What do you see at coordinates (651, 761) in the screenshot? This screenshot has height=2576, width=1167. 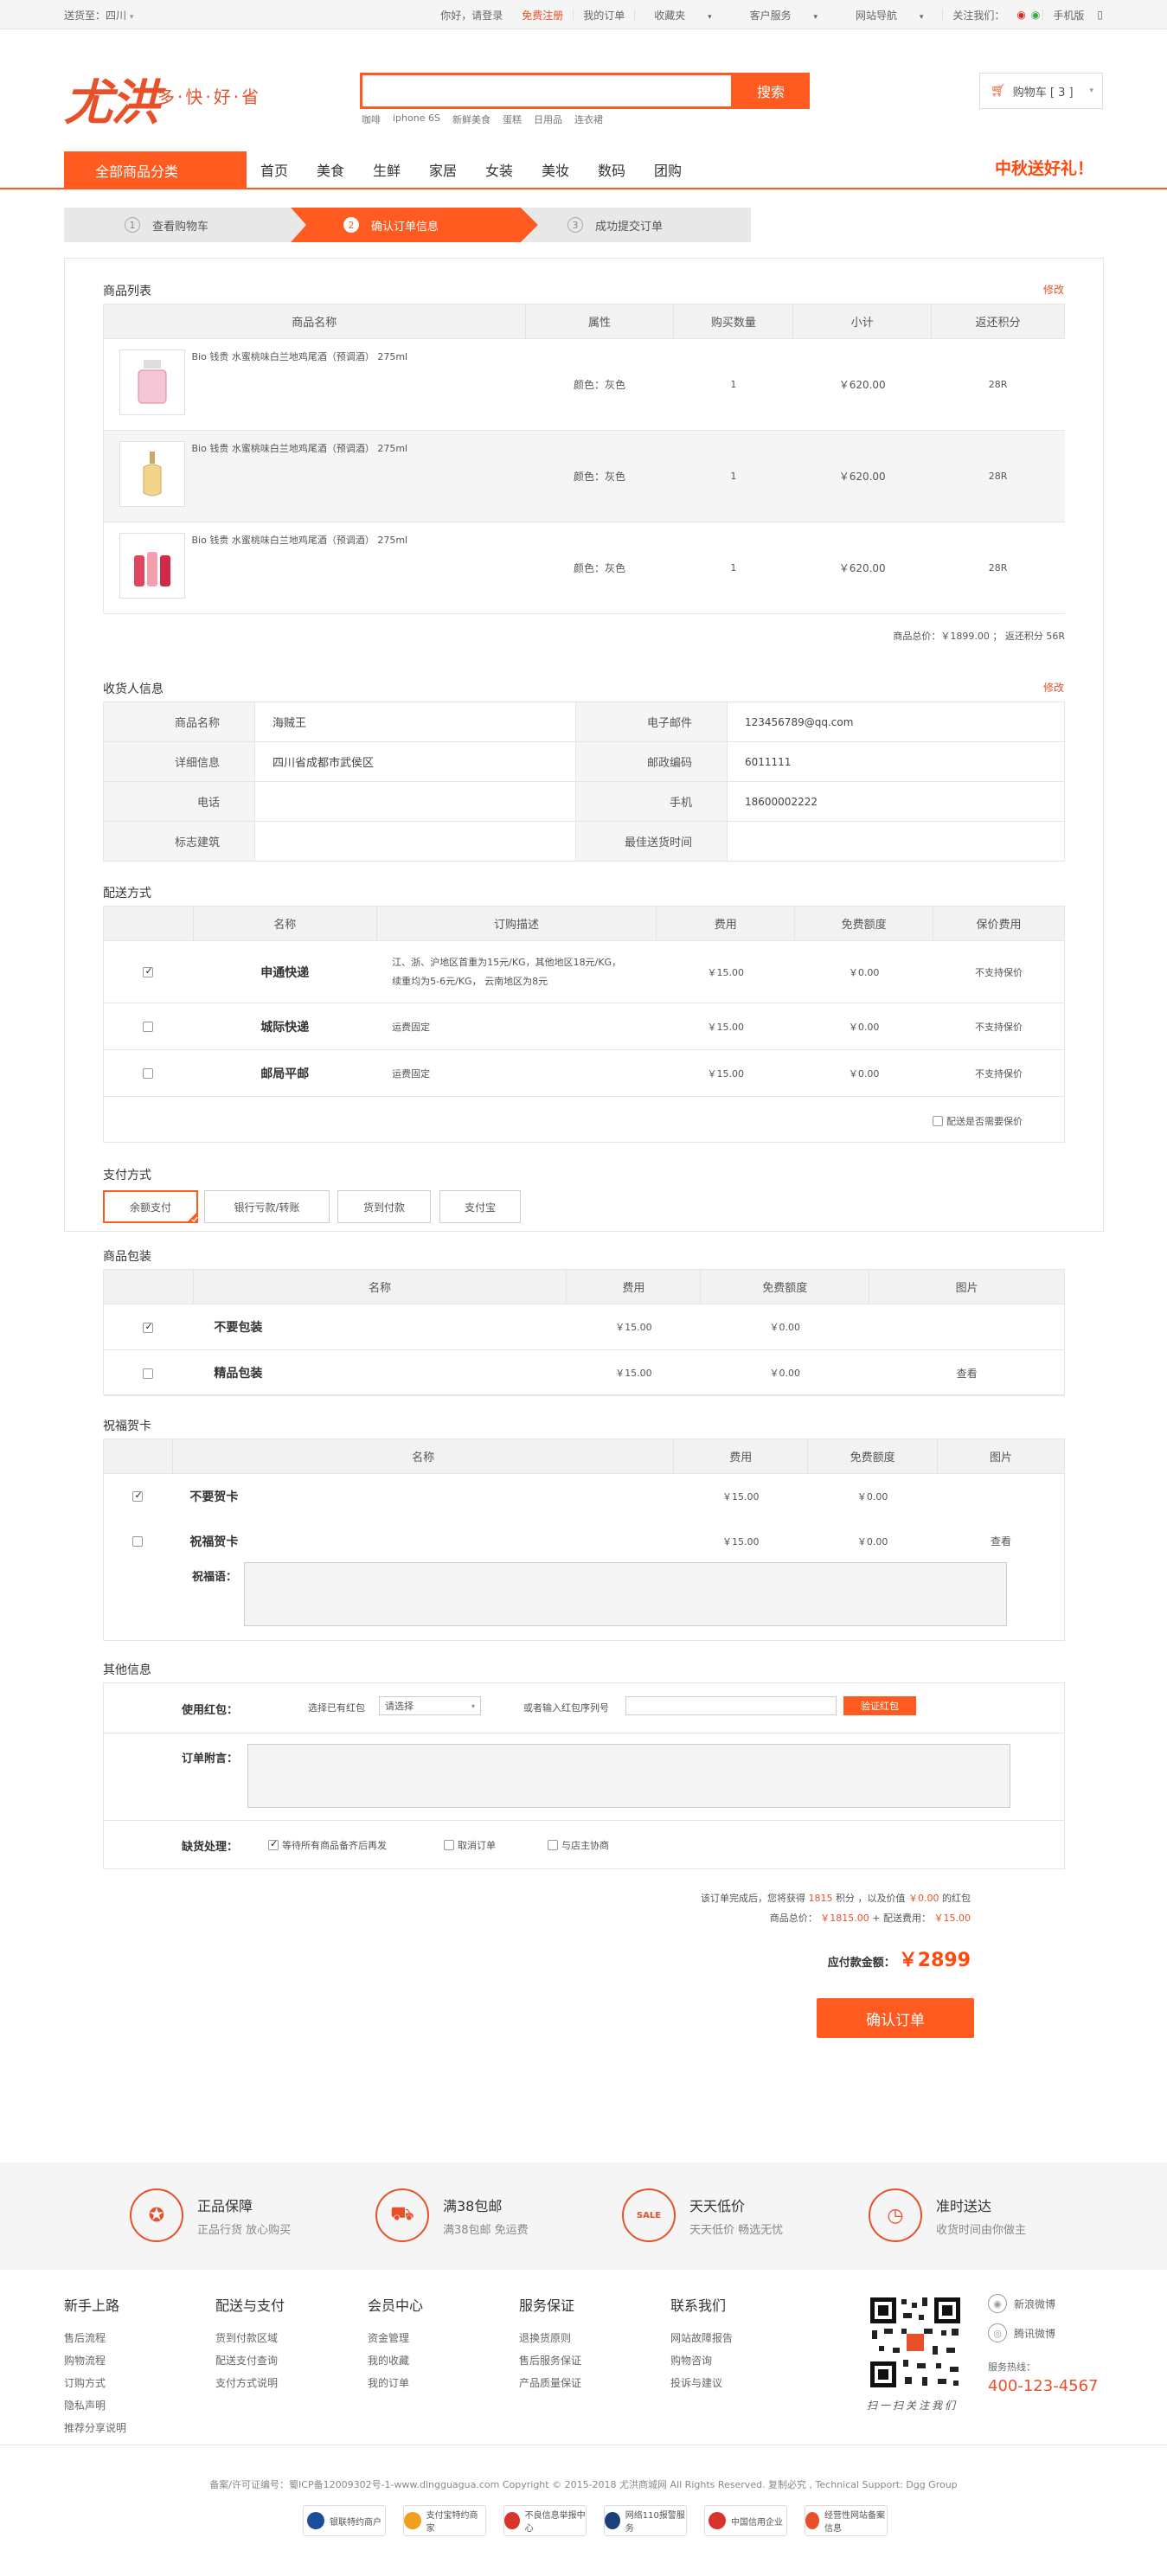 I see `field-label: 邮政编码` at bounding box center [651, 761].